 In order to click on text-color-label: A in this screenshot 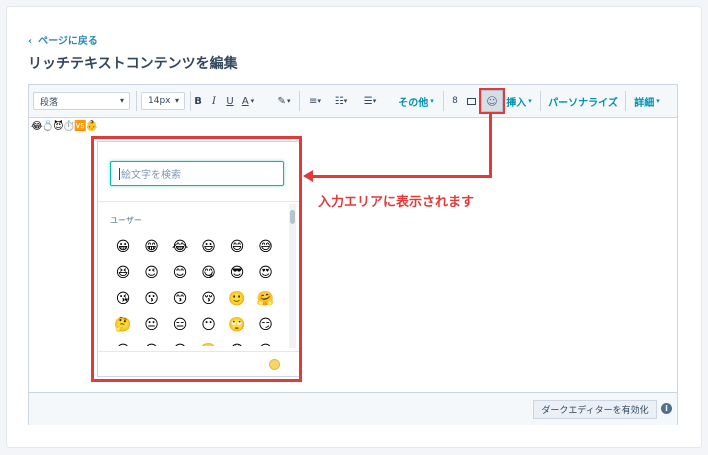, I will do `click(245, 101)`.